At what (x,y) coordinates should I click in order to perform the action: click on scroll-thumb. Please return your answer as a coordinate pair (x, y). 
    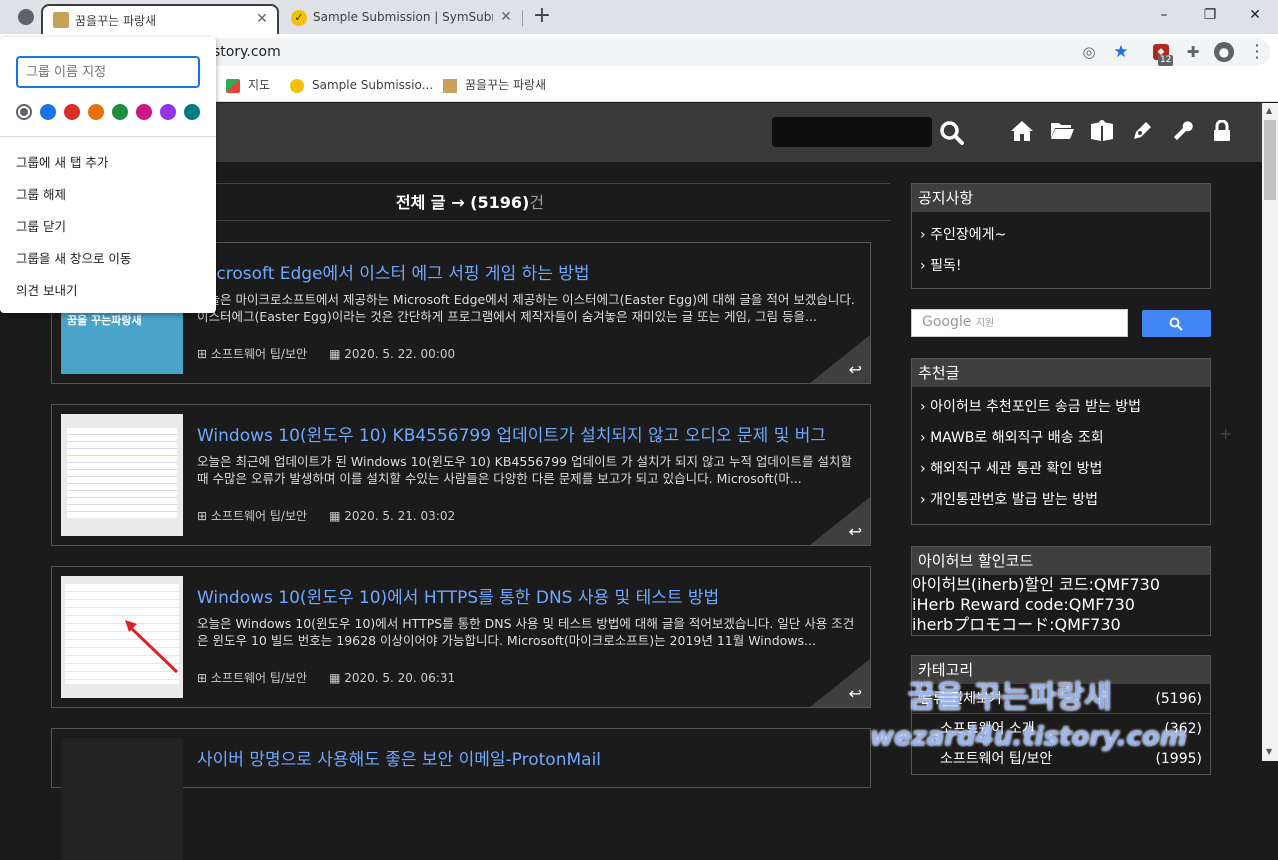
    Looking at the image, I should click on (1270, 160).